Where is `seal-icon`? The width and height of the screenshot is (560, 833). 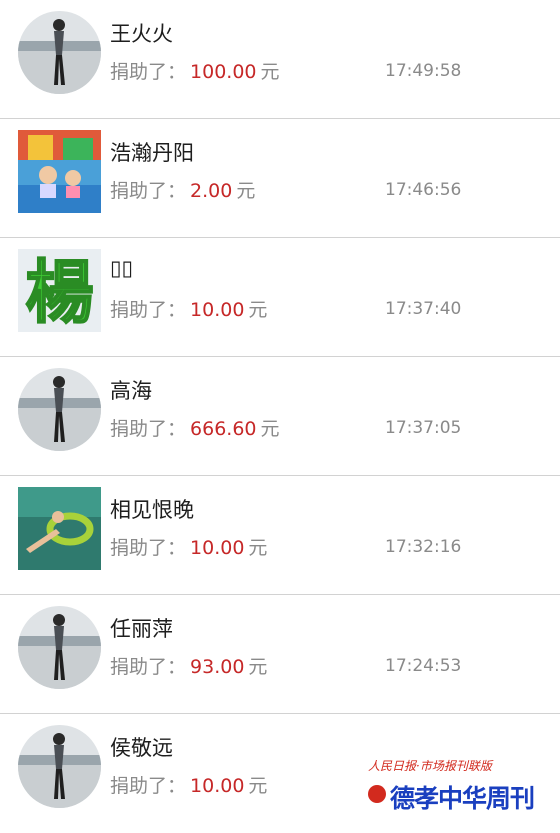 seal-icon is located at coordinates (377, 794).